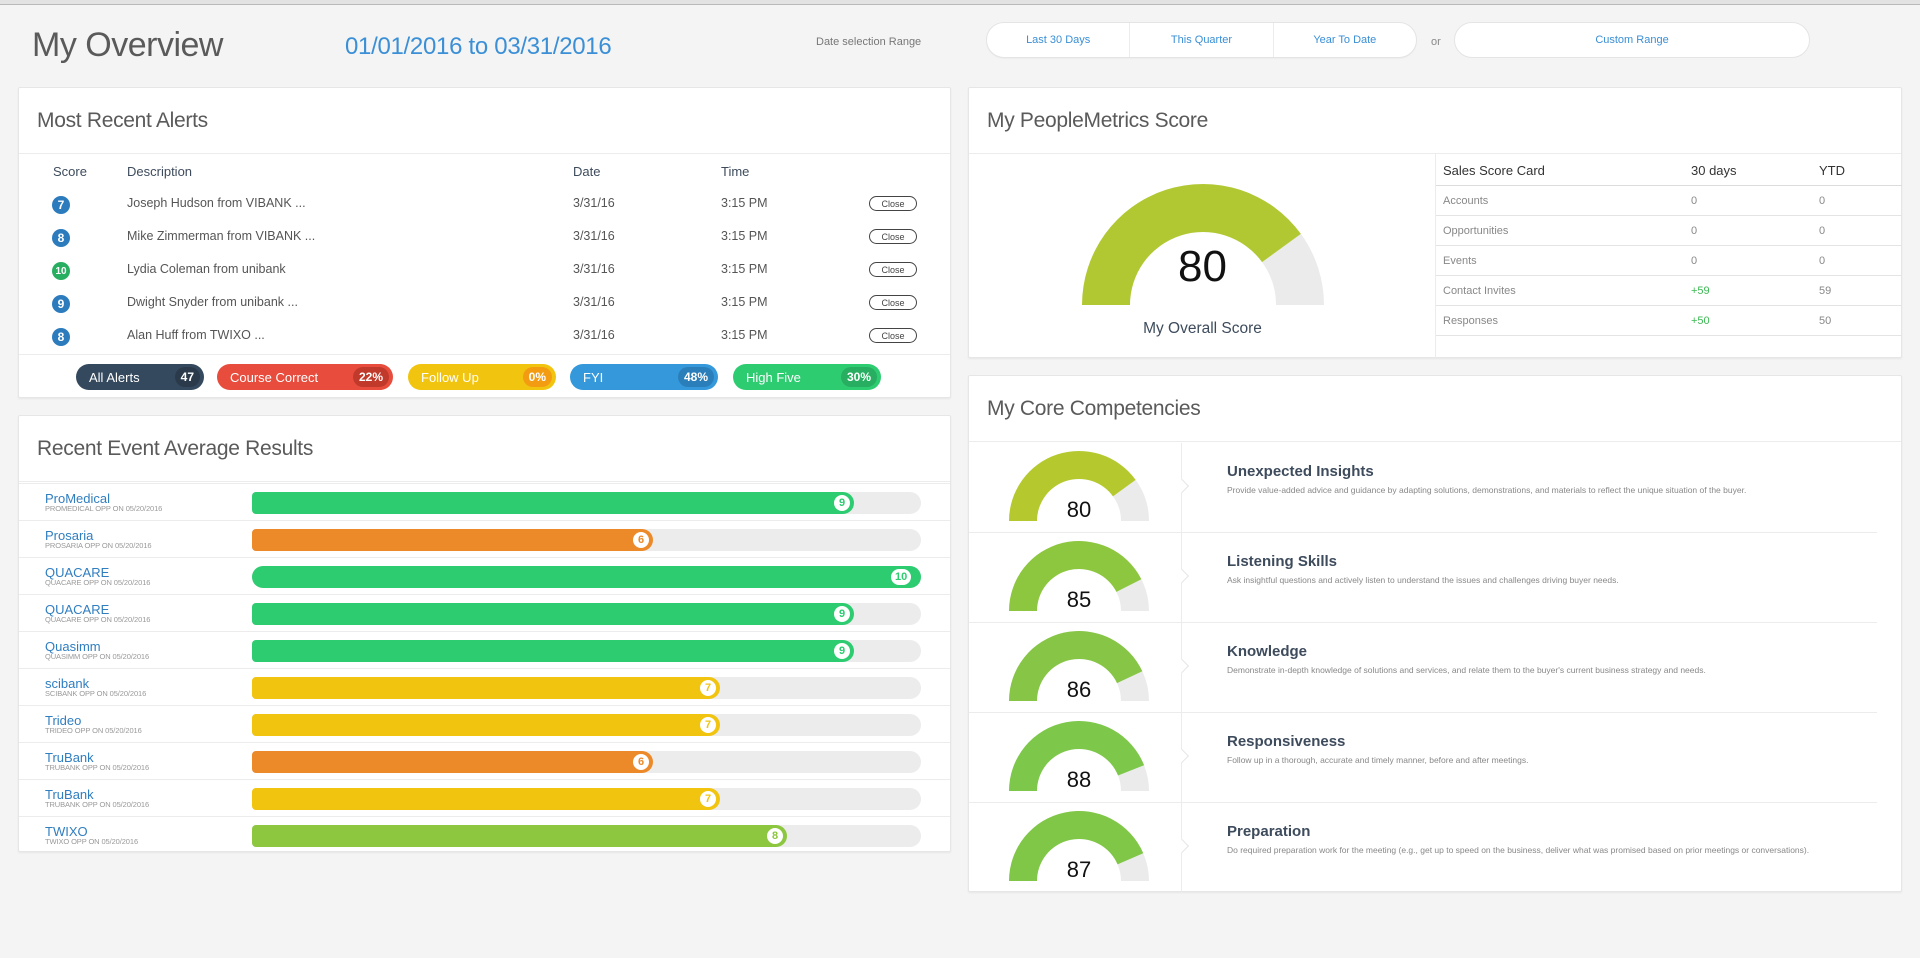 The height and width of the screenshot is (958, 1920). What do you see at coordinates (593, 377) in the screenshot?
I see `chip-label: FYI` at bounding box center [593, 377].